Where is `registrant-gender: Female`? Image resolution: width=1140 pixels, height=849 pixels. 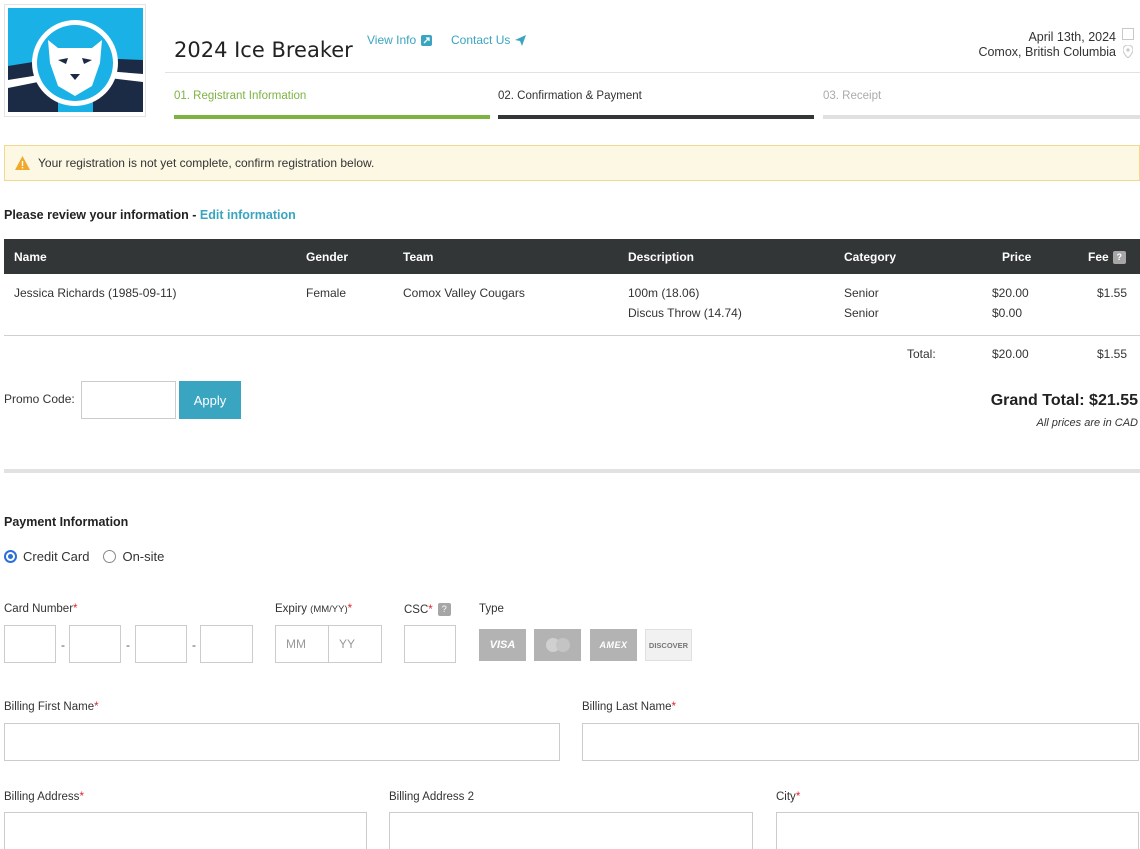 registrant-gender: Female is located at coordinates (326, 293).